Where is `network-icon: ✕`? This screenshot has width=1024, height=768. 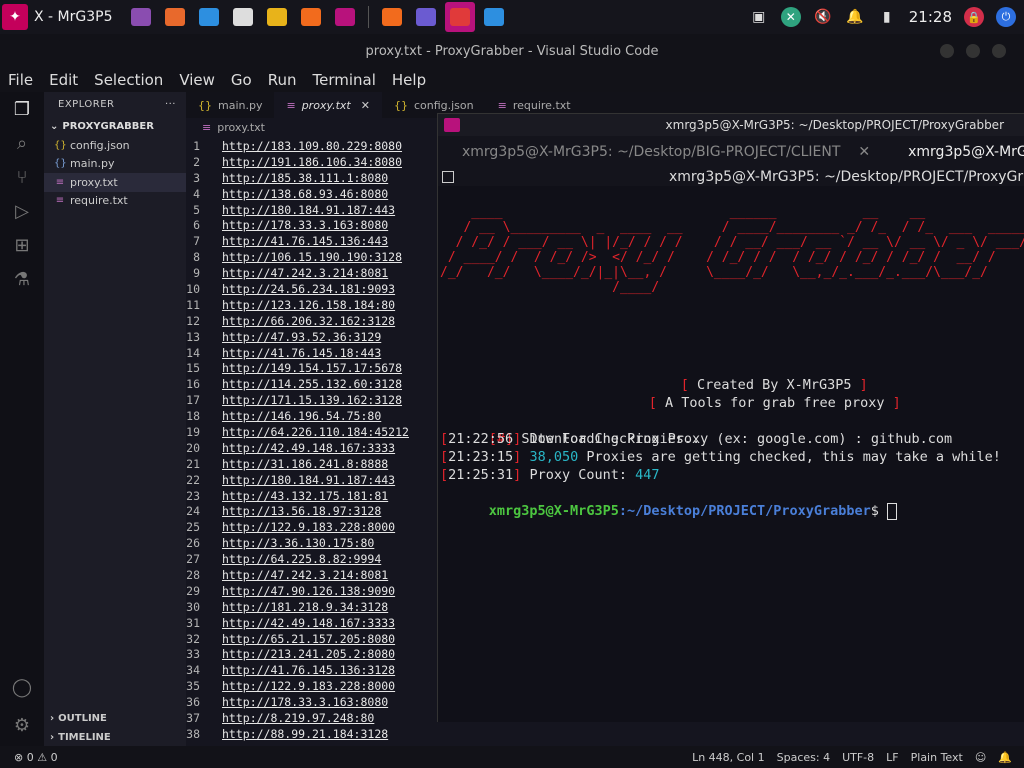
network-icon: ✕ is located at coordinates (790, 17).